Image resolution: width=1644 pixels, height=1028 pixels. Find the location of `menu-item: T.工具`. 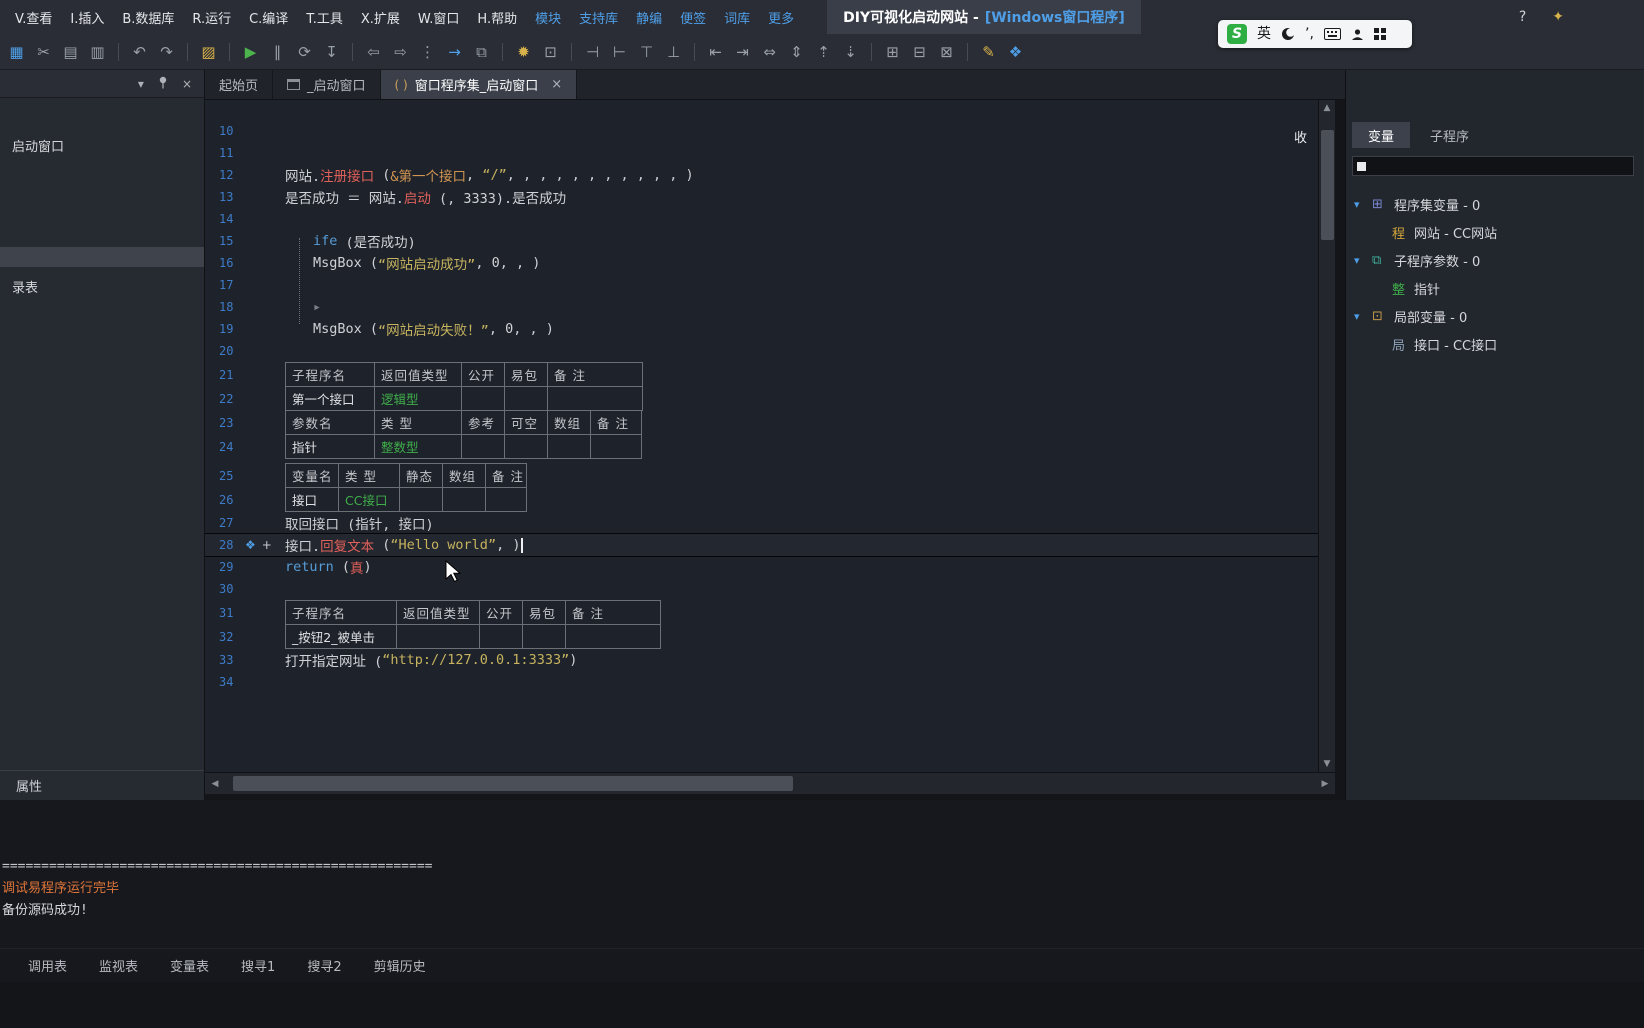

menu-item: T.工具 is located at coordinates (324, 17).